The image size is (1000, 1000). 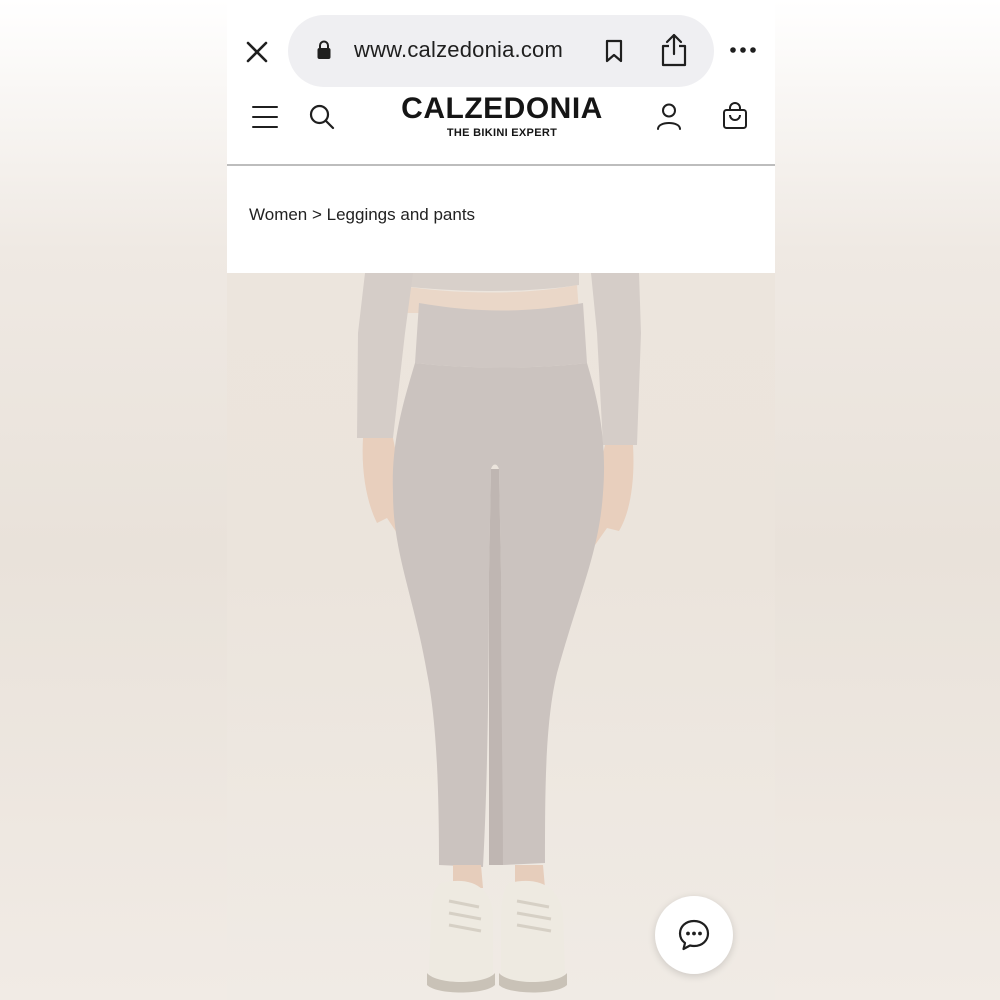 I want to click on site-header: CALZEDONIA THE BIKINI EXPERT, so click(x=501, y=128).